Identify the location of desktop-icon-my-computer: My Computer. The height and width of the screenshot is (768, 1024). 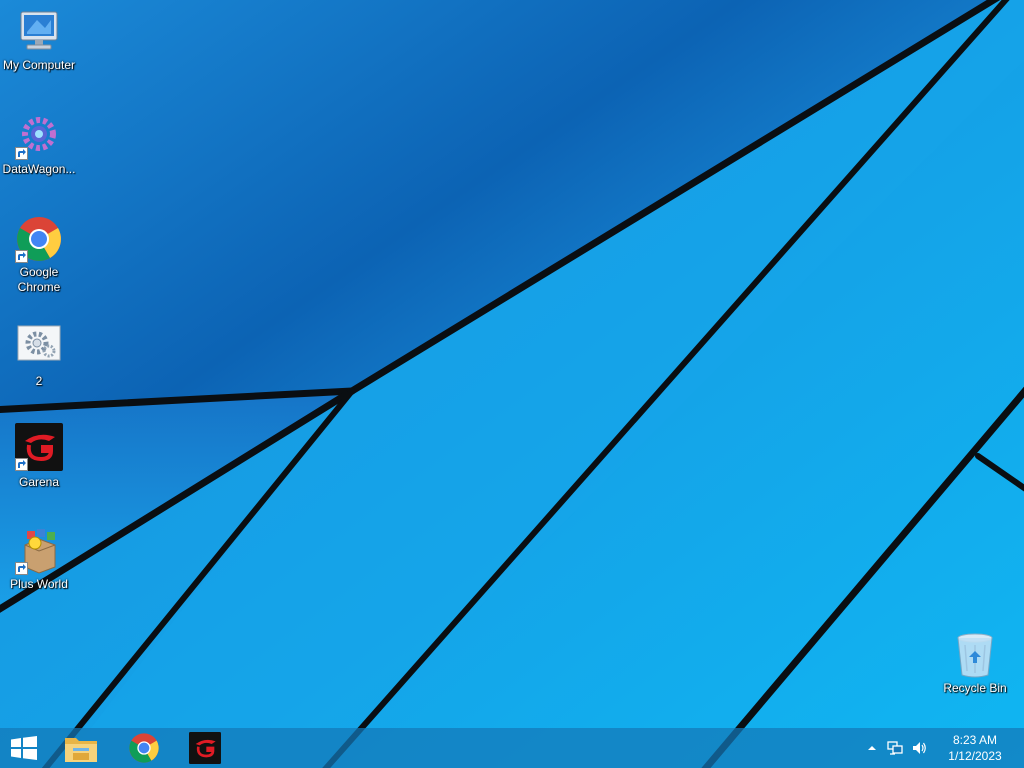
(39, 40).